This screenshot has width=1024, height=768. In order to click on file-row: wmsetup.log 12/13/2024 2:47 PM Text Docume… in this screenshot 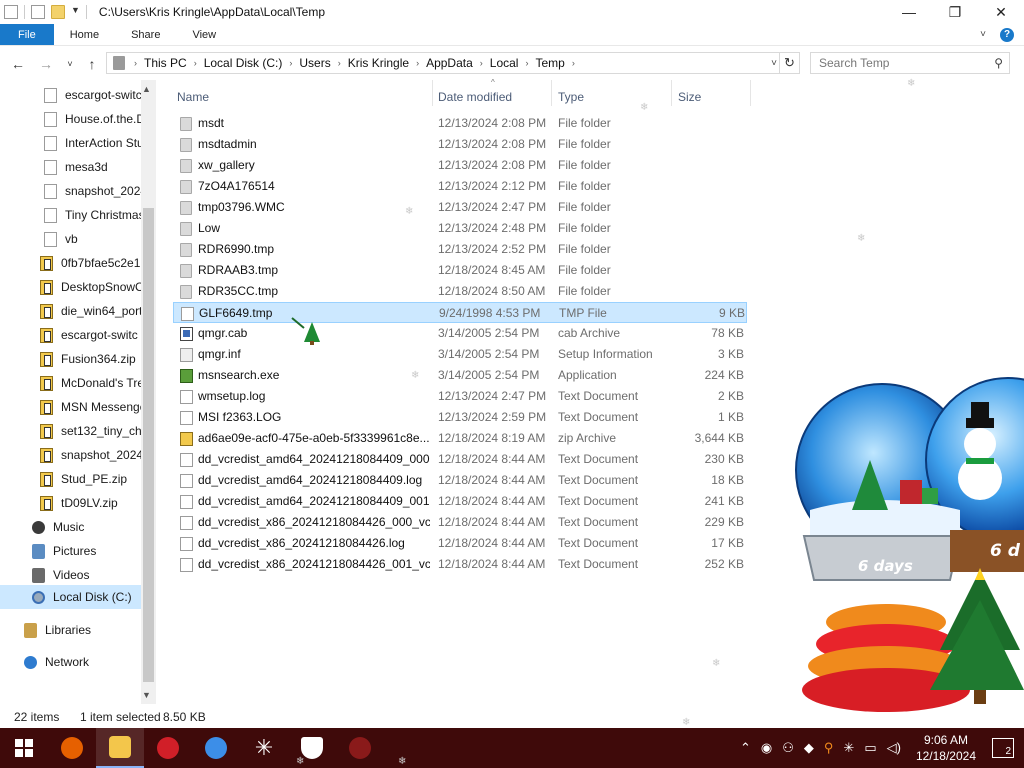, I will do `click(460, 396)`.